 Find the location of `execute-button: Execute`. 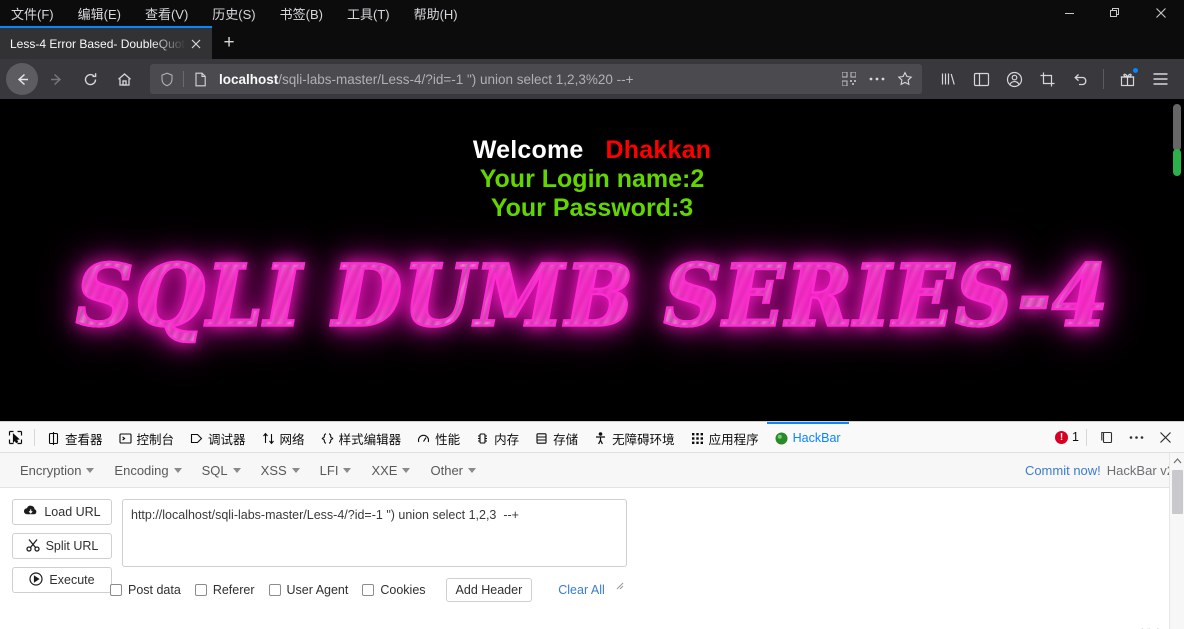

execute-button: Execute is located at coordinates (62, 580).